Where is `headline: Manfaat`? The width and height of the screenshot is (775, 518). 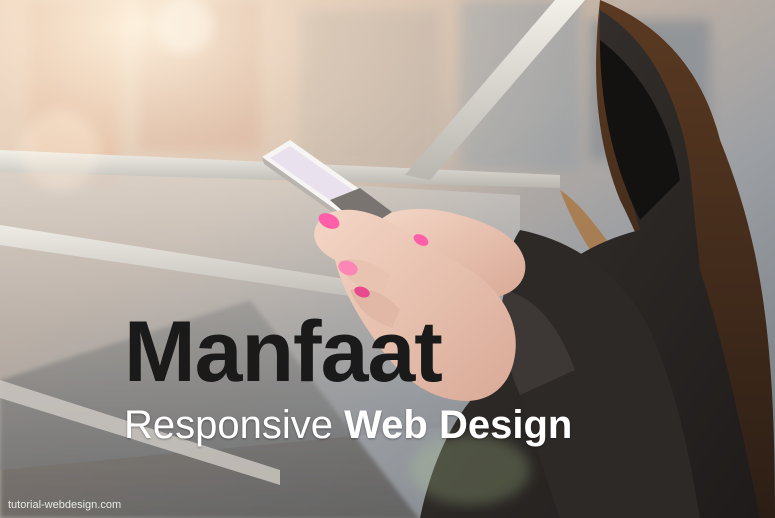
headline: Manfaat is located at coordinates (283, 352).